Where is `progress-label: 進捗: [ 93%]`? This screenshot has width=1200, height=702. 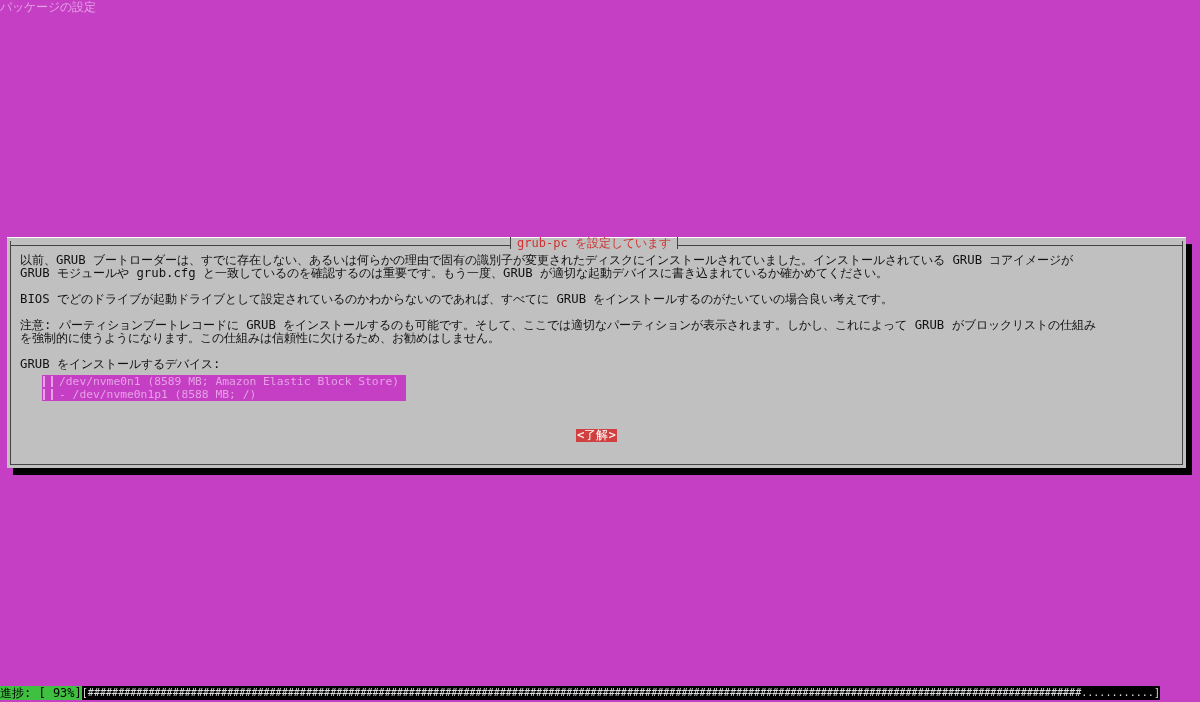 progress-label: 進捗: [ 93%] is located at coordinates (41, 693).